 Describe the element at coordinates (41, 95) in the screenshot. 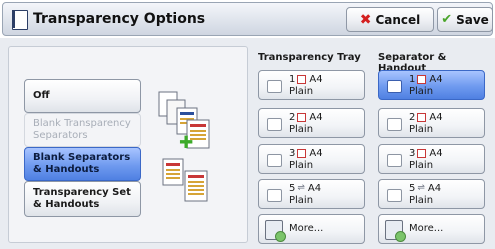

I see `option-label: Off` at that location.